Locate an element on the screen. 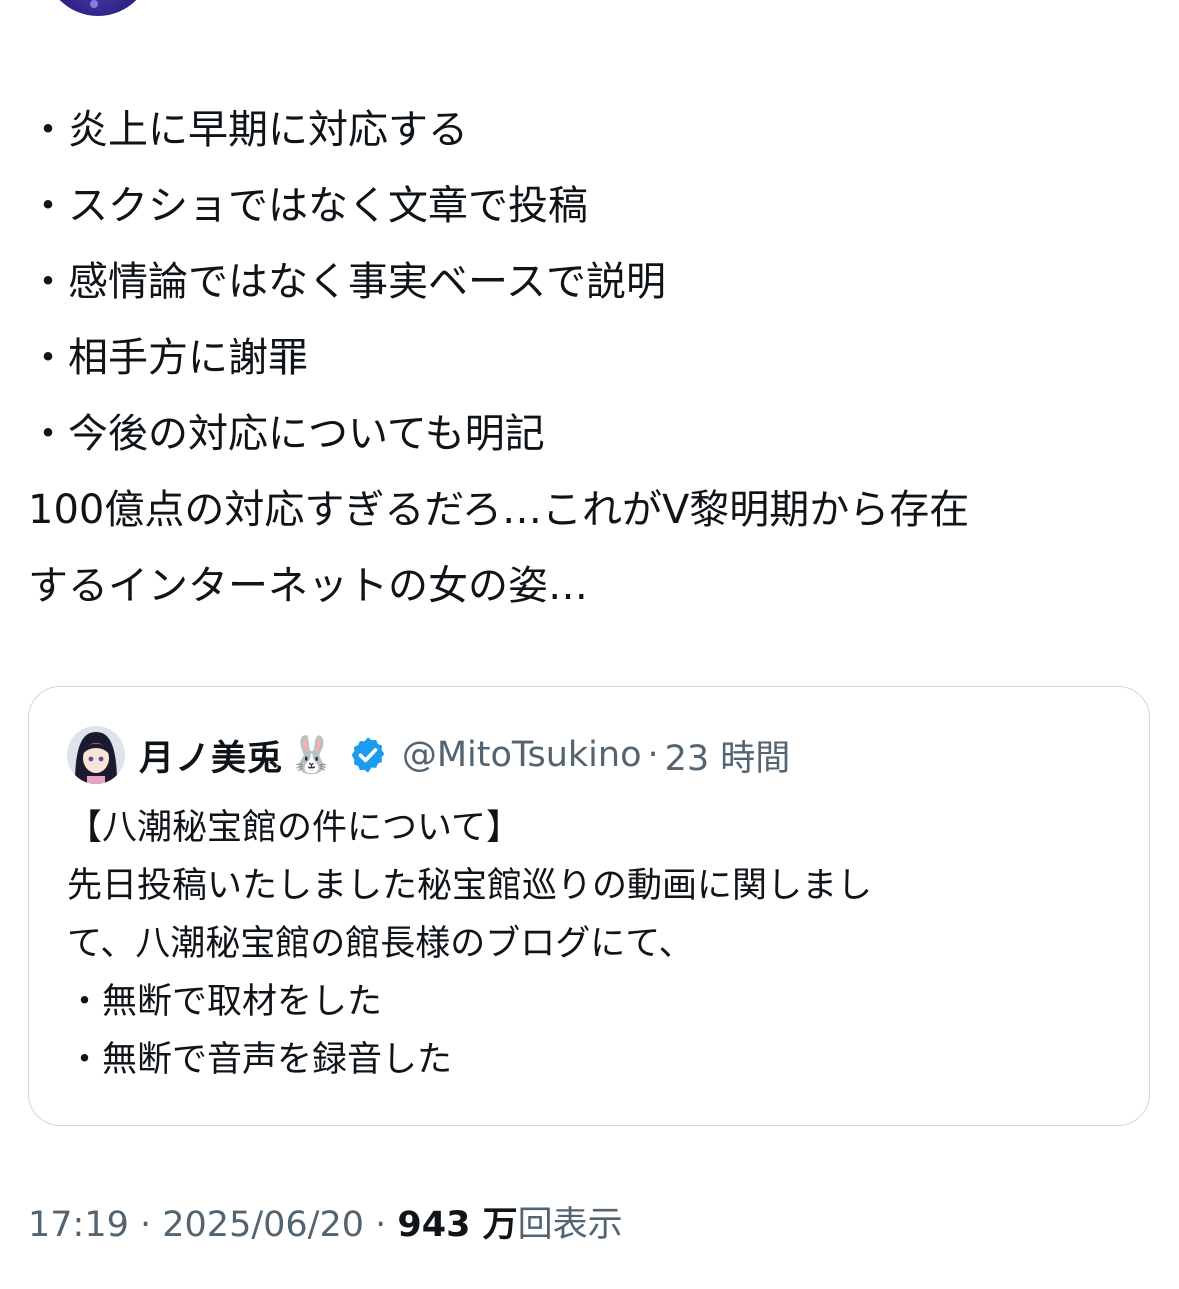 This screenshot has height=1289, width=1179. rabbit-emoji: 🐰 is located at coordinates (311, 755).